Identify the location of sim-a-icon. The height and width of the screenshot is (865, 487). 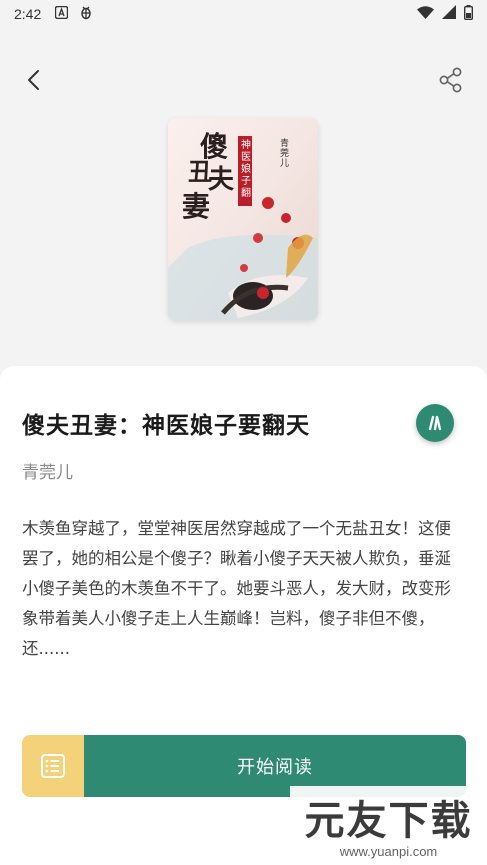
(62, 14).